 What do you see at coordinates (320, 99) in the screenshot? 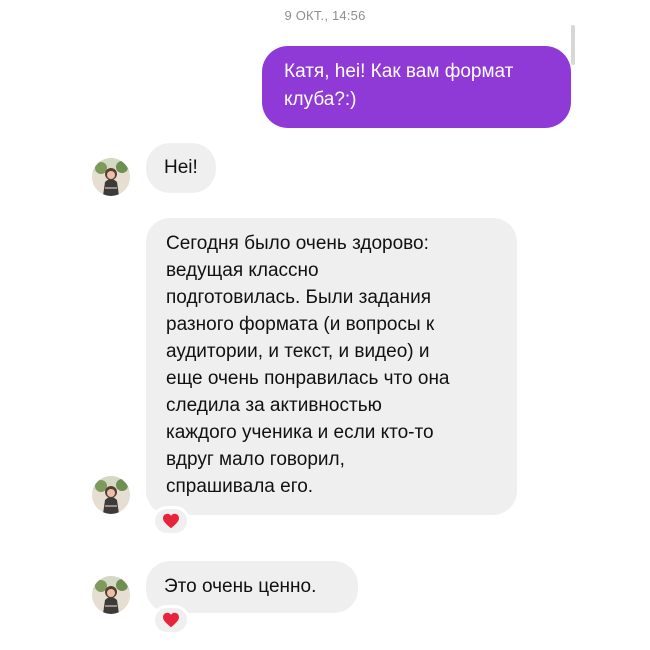
I see `outgoing-message-line: клуба?:)` at bounding box center [320, 99].